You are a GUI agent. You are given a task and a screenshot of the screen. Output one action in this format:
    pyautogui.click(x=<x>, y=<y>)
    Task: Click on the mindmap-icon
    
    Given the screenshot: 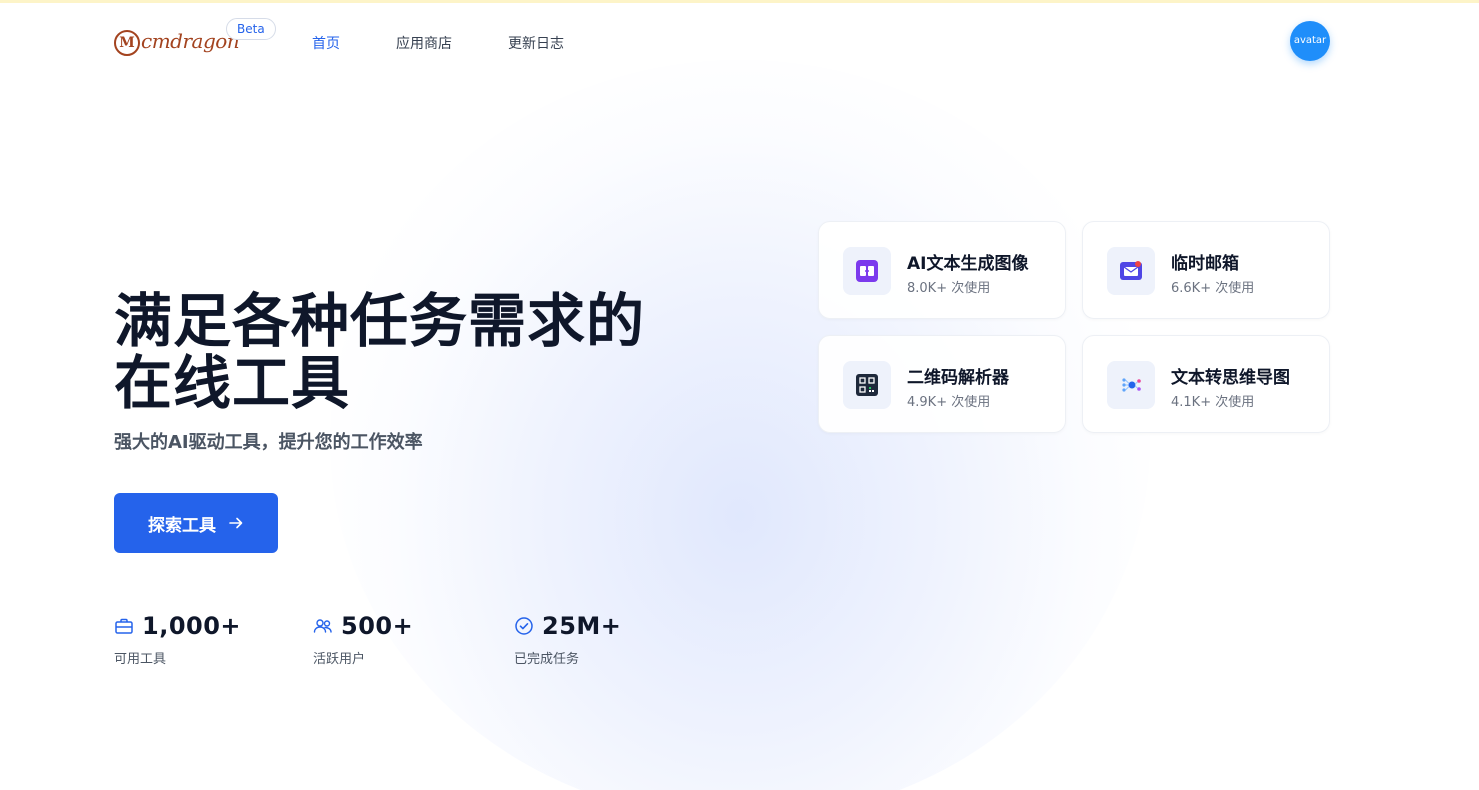 What is the action you would take?
    pyautogui.click(x=1131, y=385)
    